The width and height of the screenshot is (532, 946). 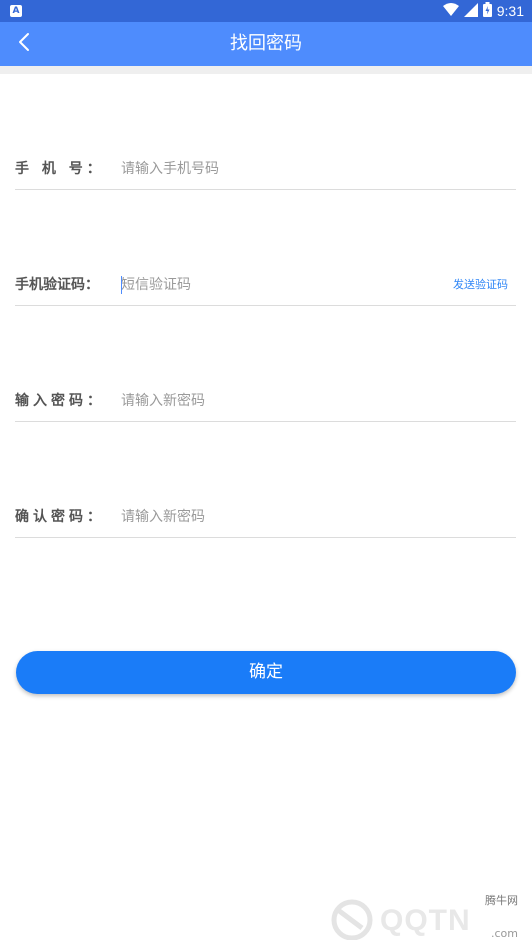 I want to click on phone-row: 手 机 号：, so click(x=265, y=169).